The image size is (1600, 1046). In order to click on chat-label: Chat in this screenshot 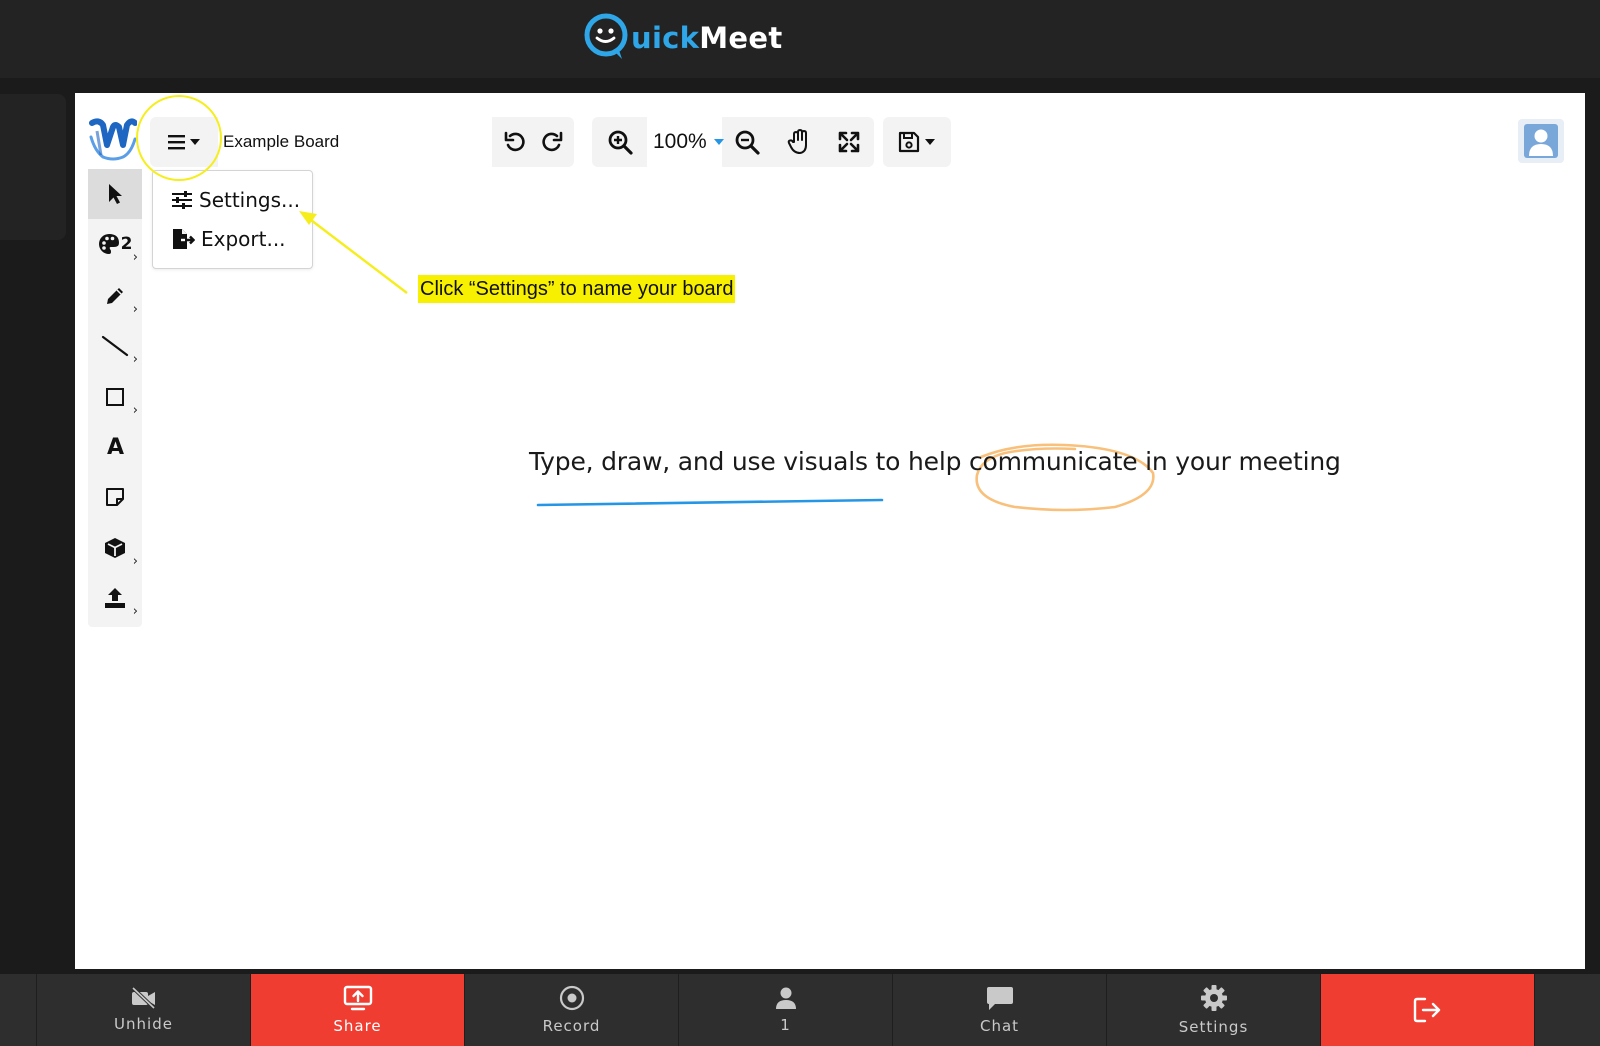, I will do `click(999, 1026)`.